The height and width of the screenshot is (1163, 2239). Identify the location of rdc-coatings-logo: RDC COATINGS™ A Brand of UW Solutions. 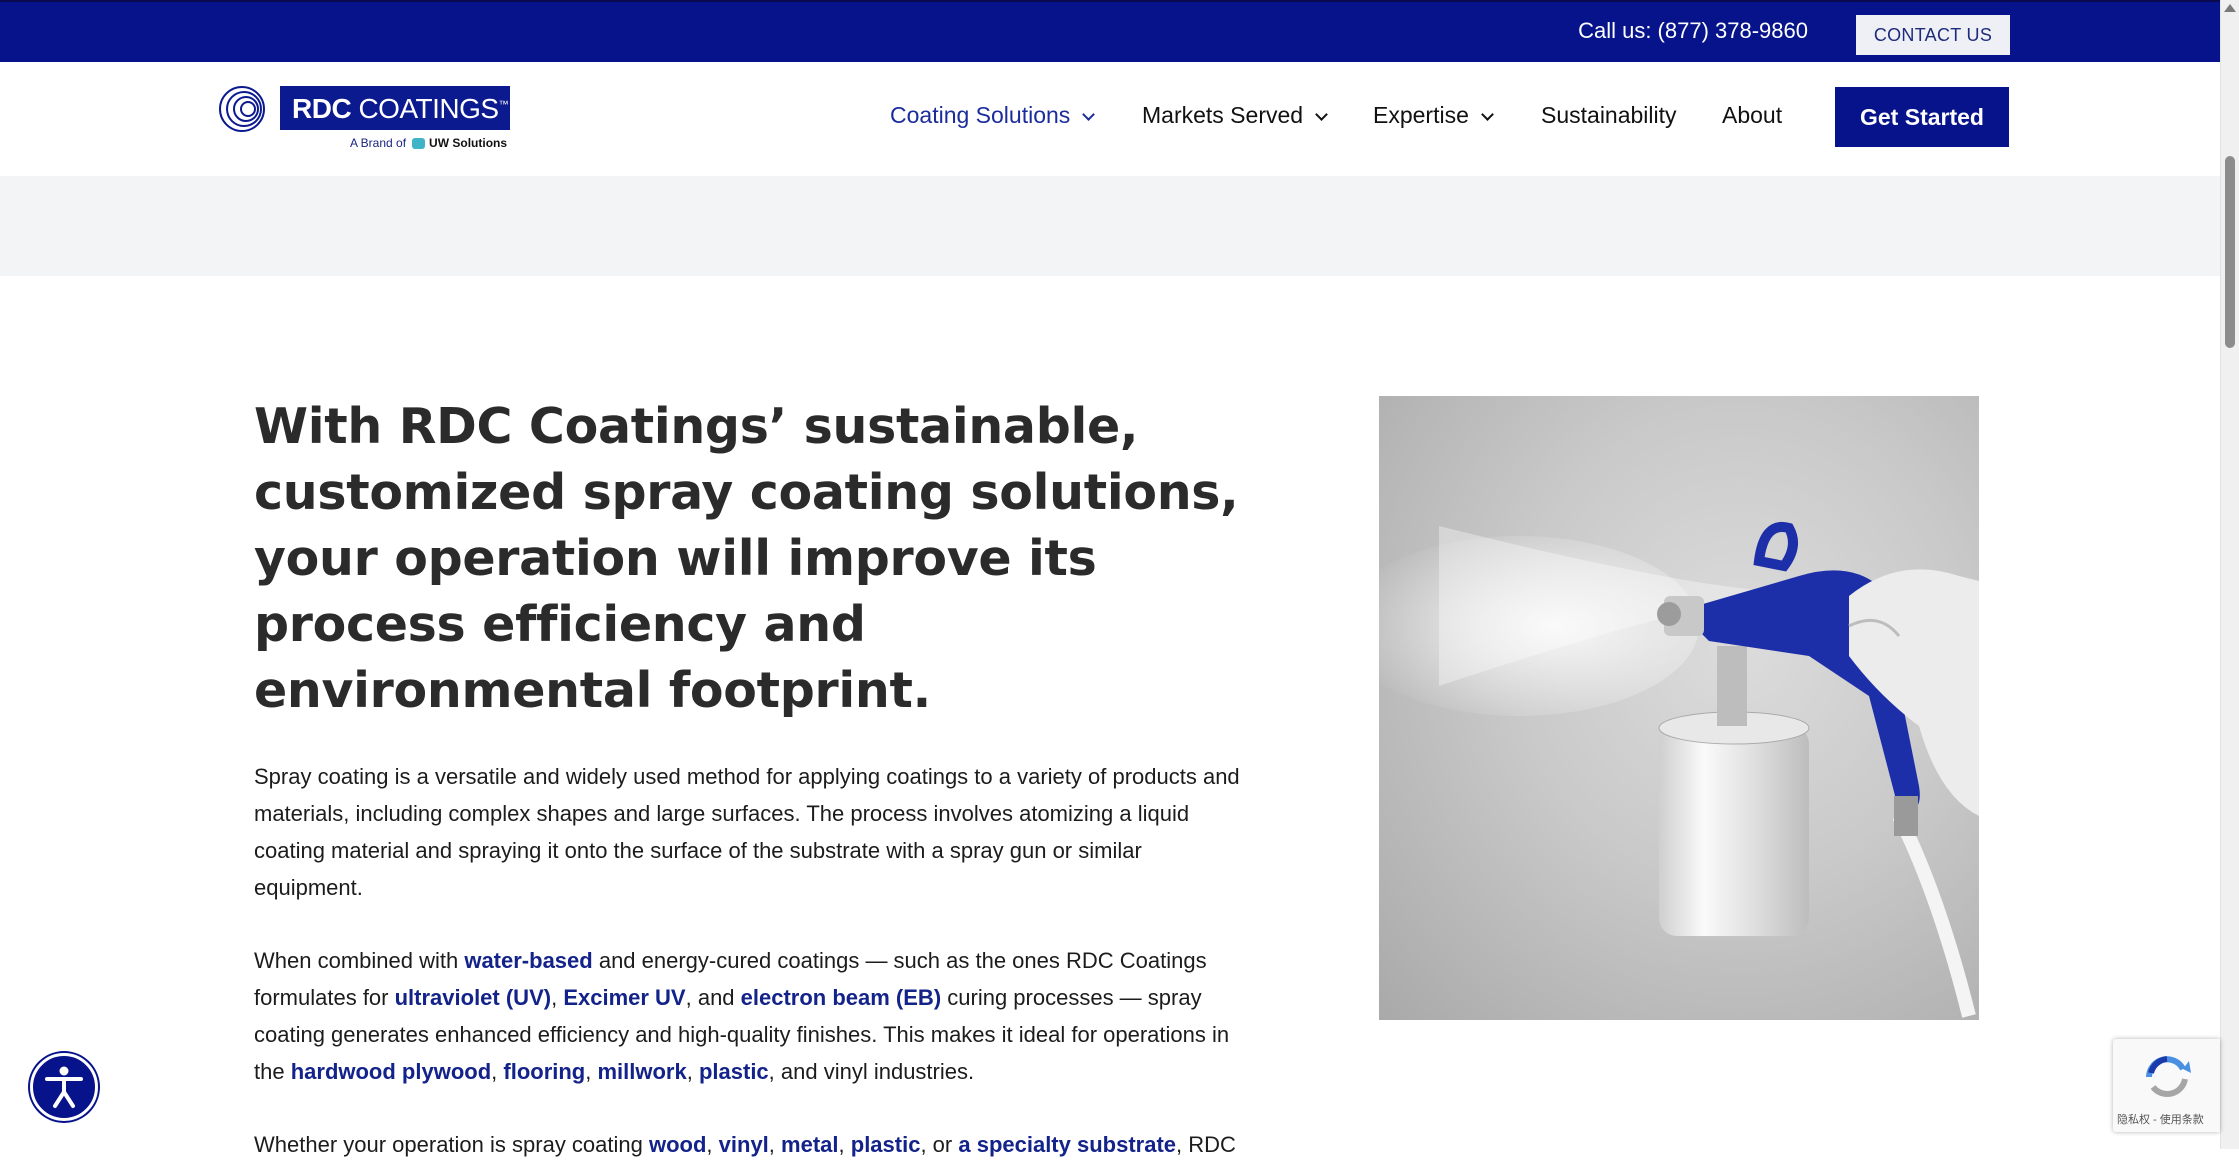
(359, 117).